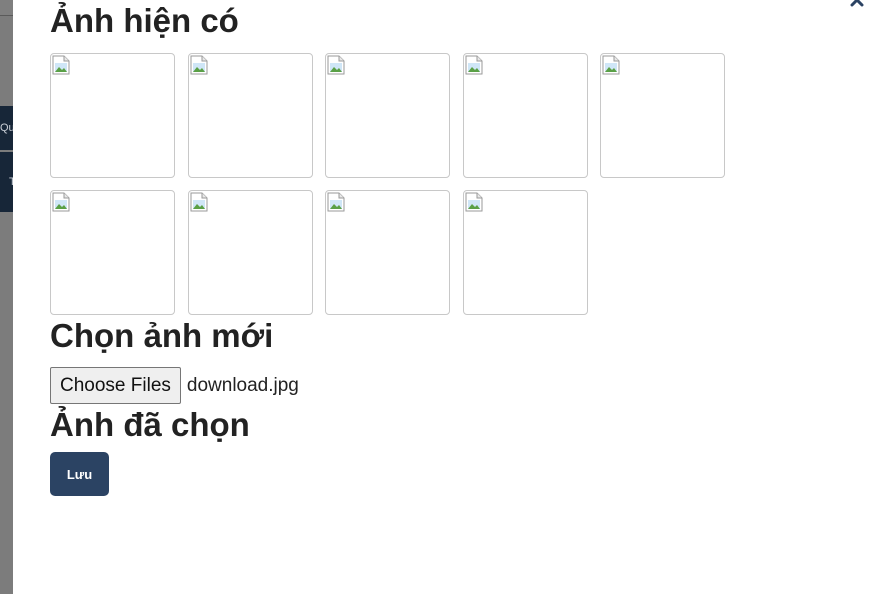 Image resolution: width=887 pixels, height=594 pixels. I want to click on close-icon, so click(857, 4).